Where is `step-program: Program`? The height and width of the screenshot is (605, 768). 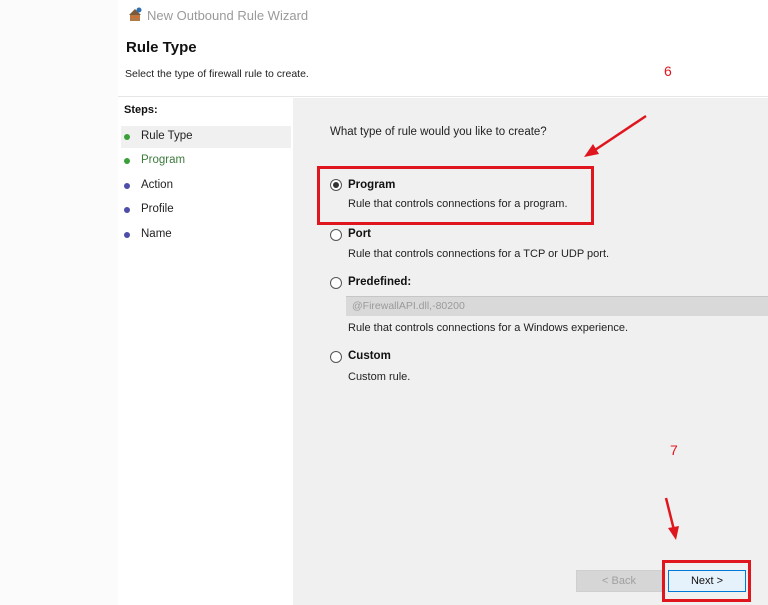
step-program: Program is located at coordinates (206, 161).